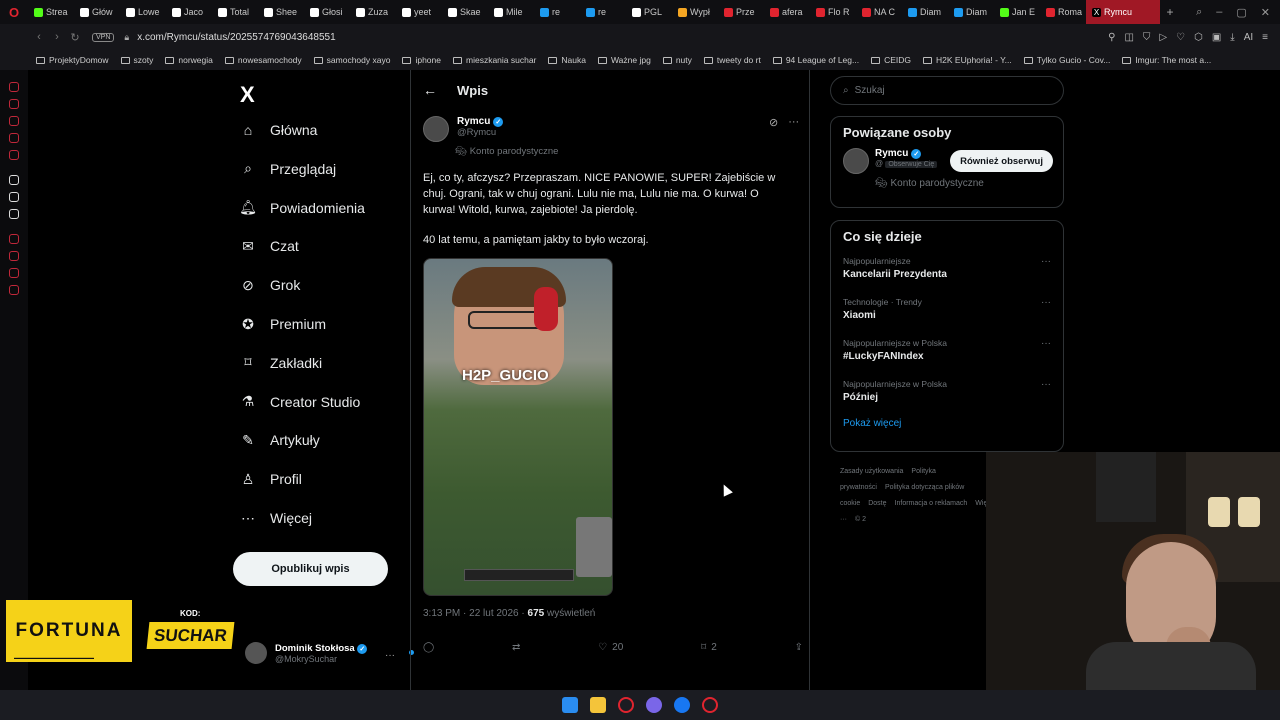 The image size is (1280, 720). I want to click on opera-gx-icon, so click(626, 705).